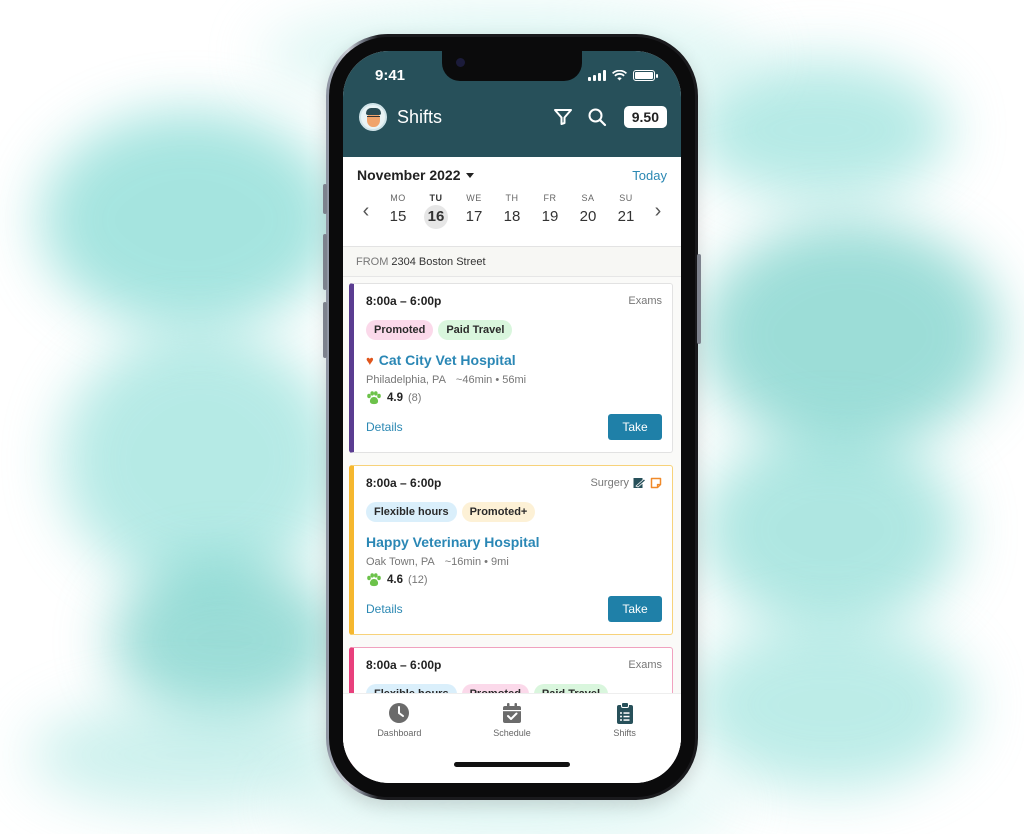 Image resolution: width=1024 pixels, height=834 pixels. I want to click on notch, so click(512, 66).